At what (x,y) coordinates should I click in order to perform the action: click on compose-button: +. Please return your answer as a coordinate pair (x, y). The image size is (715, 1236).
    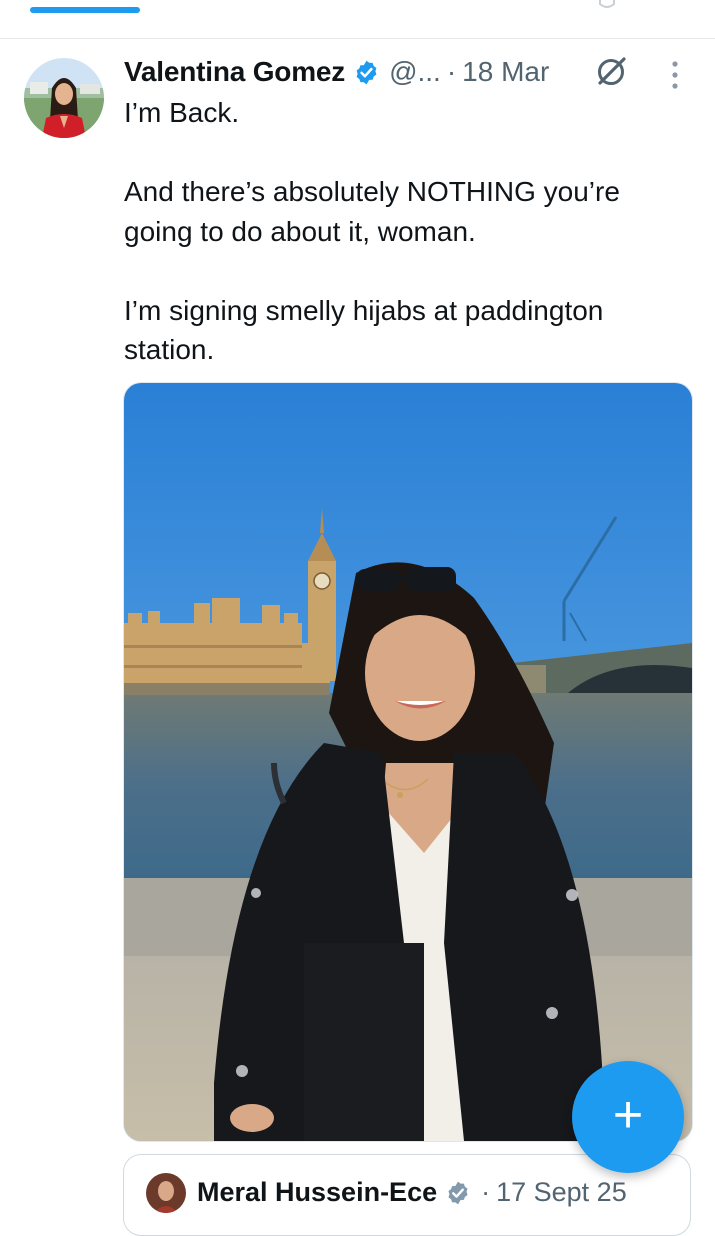
    Looking at the image, I should click on (628, 1117).